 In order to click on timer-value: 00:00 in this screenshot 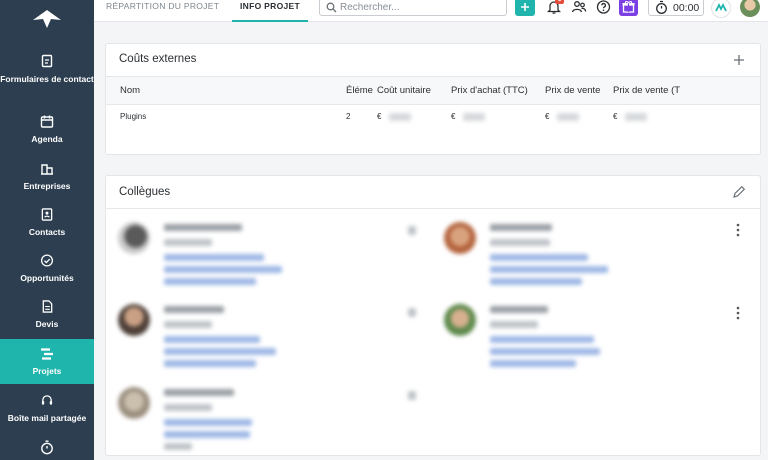, I will do `click(686, 8)`.